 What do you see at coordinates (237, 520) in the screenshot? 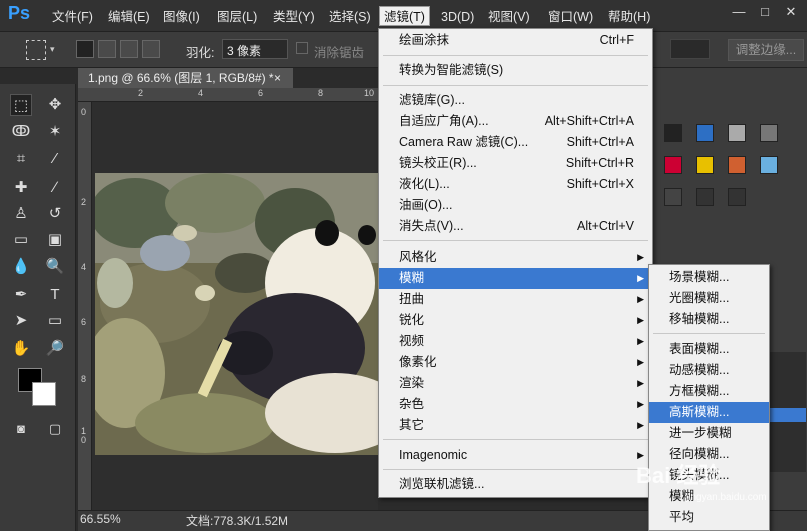
I see `document-info: 文档:778.3K/1.52M` at bounding box center [237, 520].